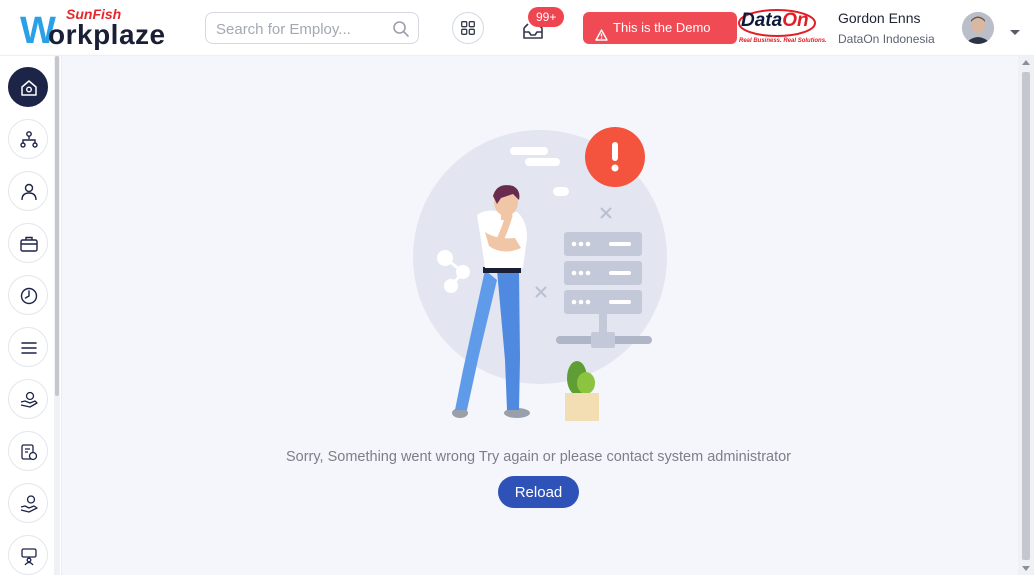  I want to click on clock-icon, so click(29, 296).